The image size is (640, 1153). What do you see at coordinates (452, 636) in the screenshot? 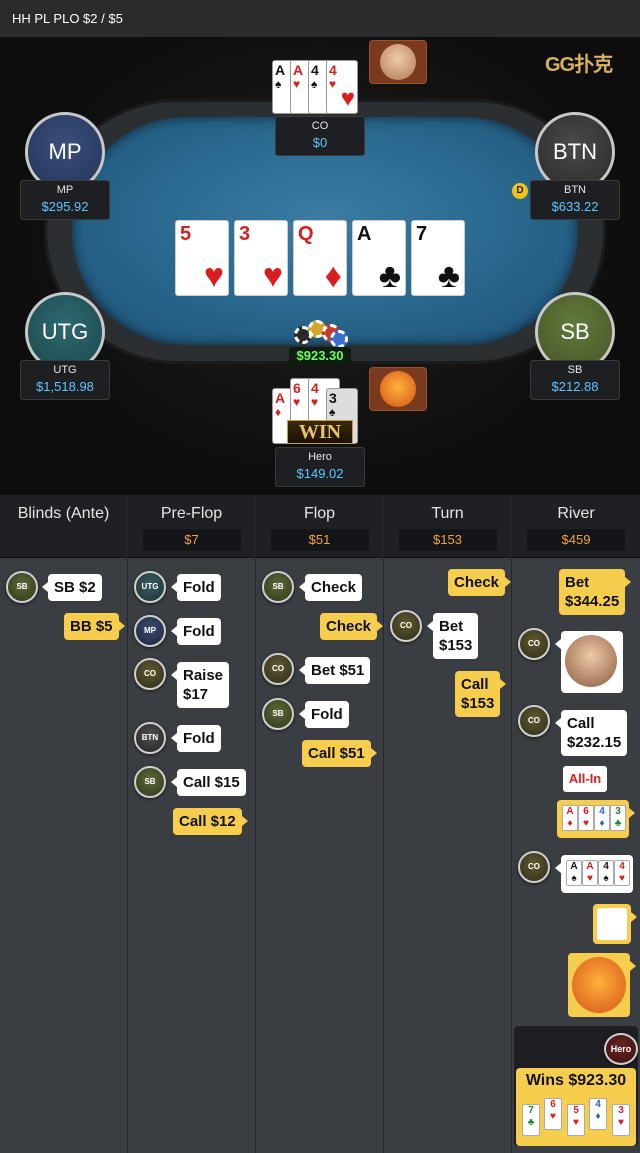
I see `action-bubble: Bet $153` at bounding box center [452, 636].